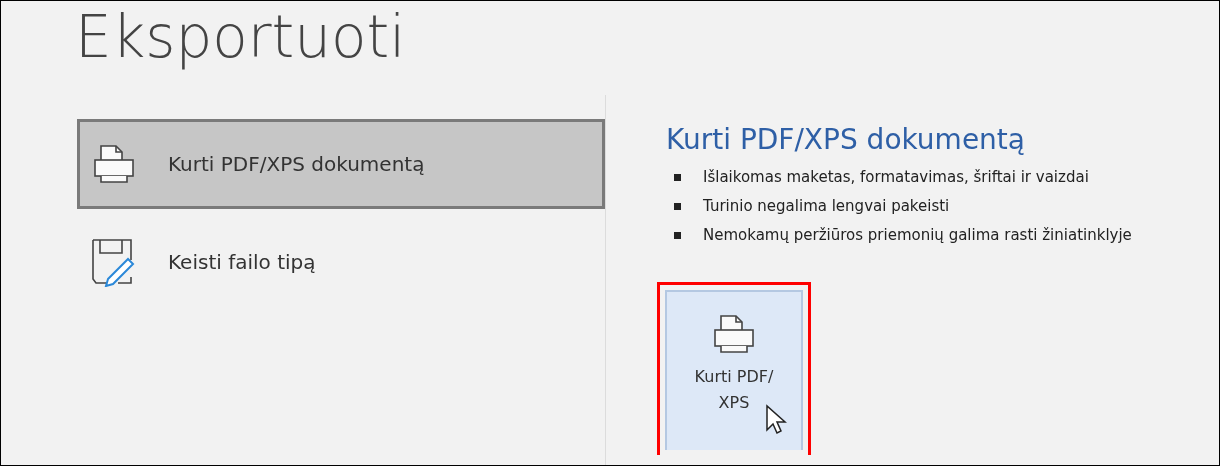 The height and width of the screenshot is (466, 1220). Describe the element at coordinates (734, 370) in the screenshot. I see `create-pdf-button: Kurti PDF/ XPS` at that location.